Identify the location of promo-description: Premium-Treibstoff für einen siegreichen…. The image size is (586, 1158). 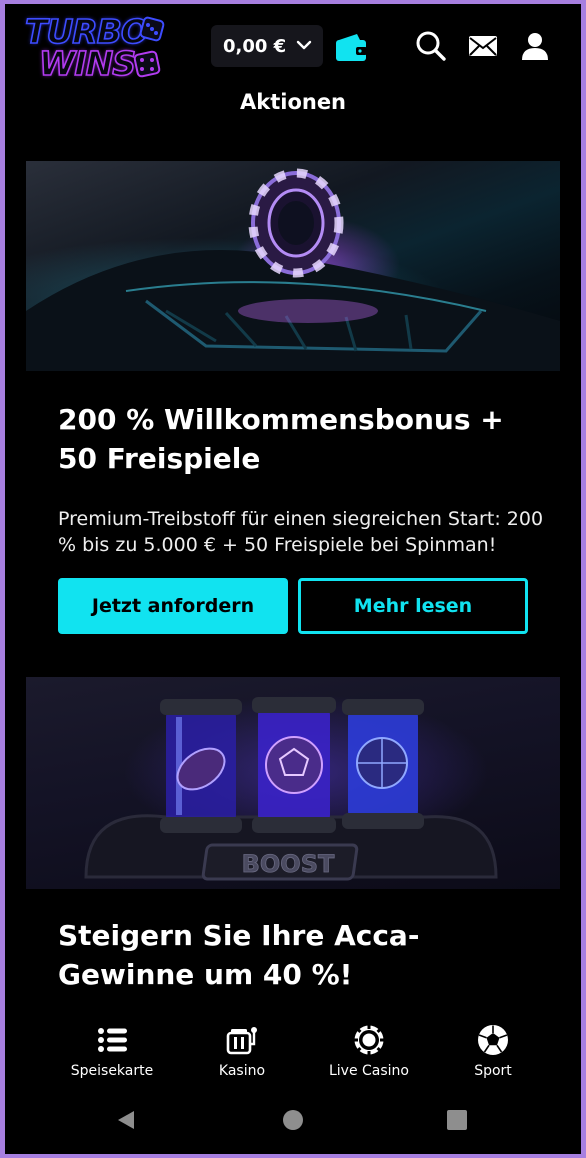
(301, 532).